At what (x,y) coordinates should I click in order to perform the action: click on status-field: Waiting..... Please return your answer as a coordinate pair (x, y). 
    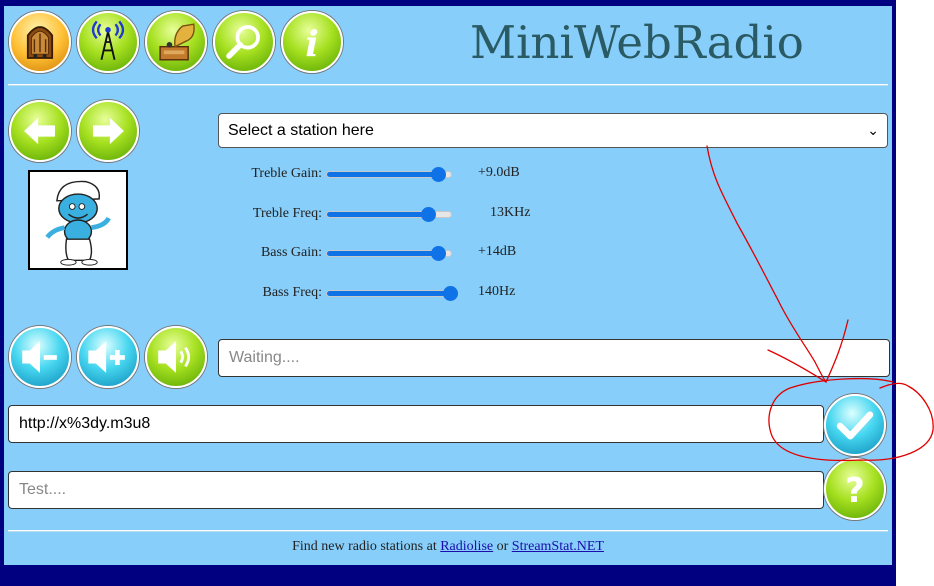
    Looking at the image, I should click on (554, 358).